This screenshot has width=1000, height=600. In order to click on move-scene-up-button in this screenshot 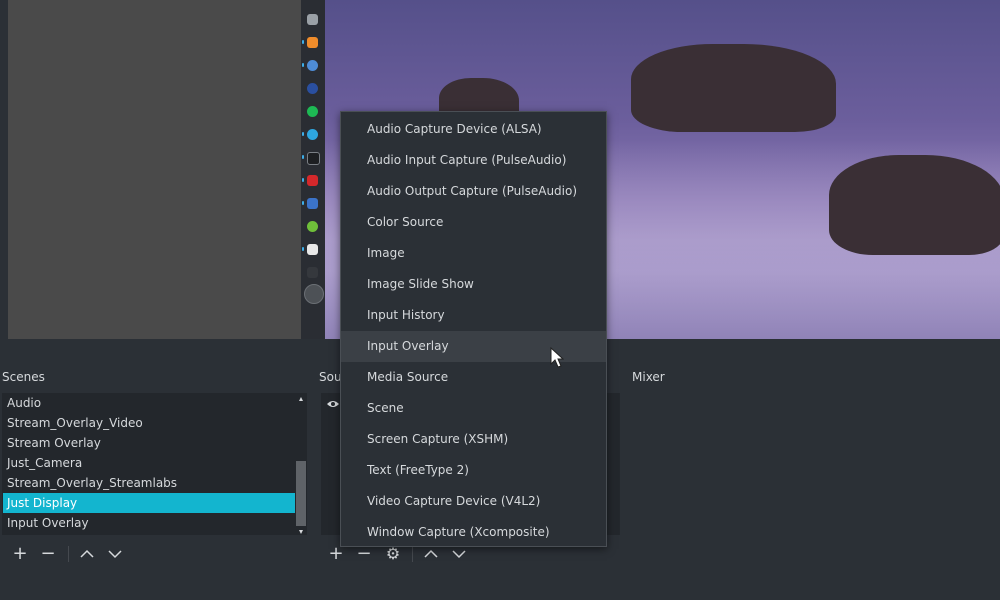, I will do `click(87, 554)`.